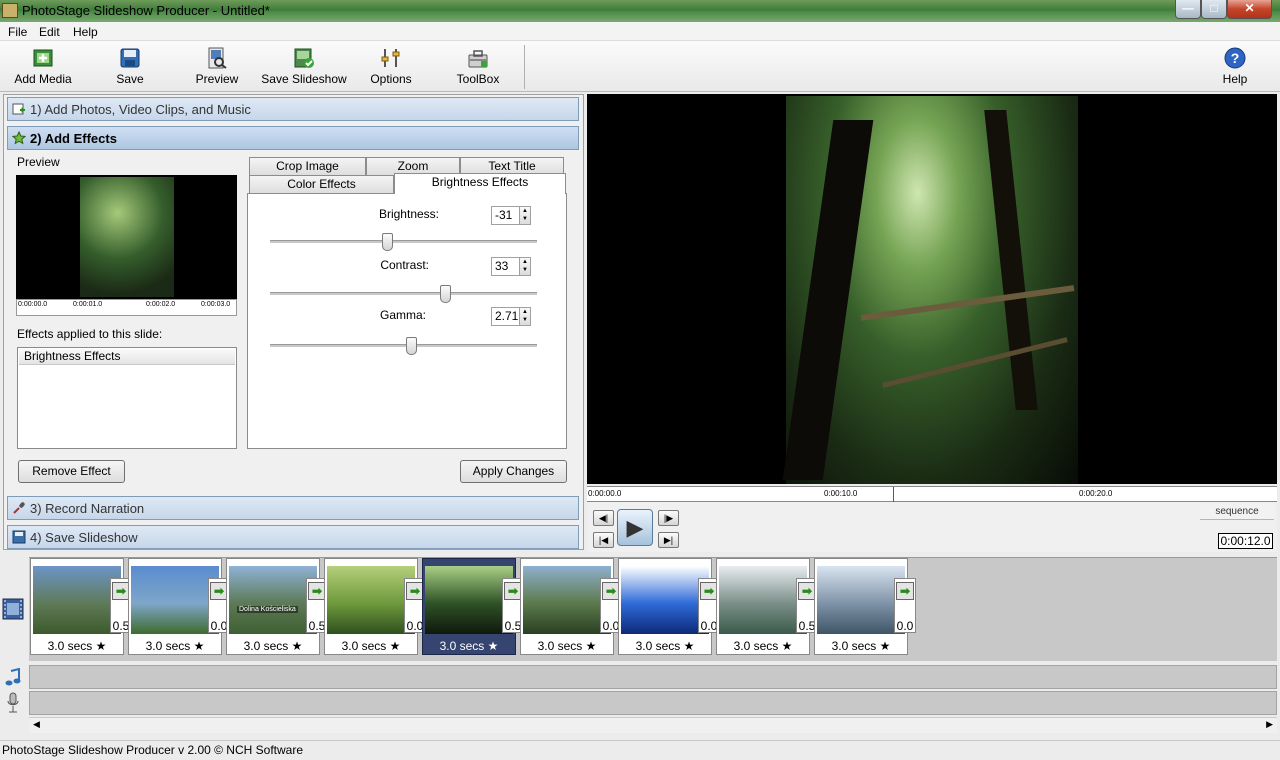  What do you see at coordinates (905, 591) in the screenshot?
I see `transition-arrow-icon: ➡` at bounding box center [905, 591].